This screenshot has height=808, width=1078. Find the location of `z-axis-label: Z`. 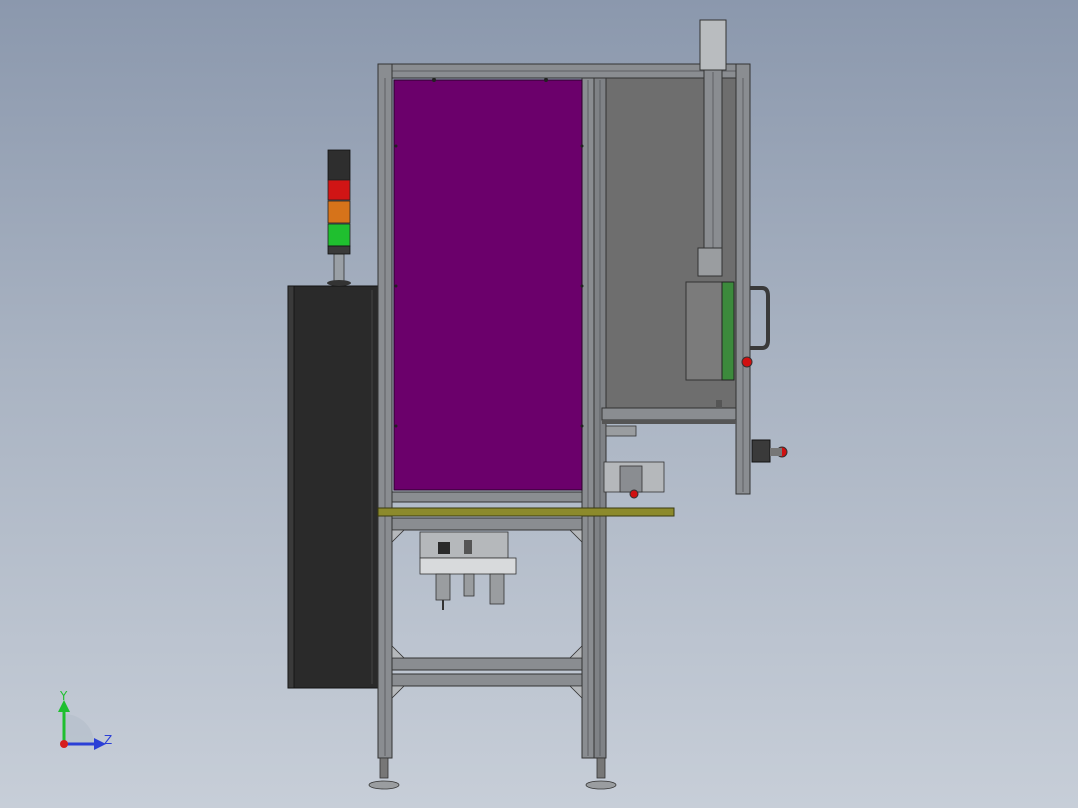

z-axis-label: Z is located at coordinates (108, 740).